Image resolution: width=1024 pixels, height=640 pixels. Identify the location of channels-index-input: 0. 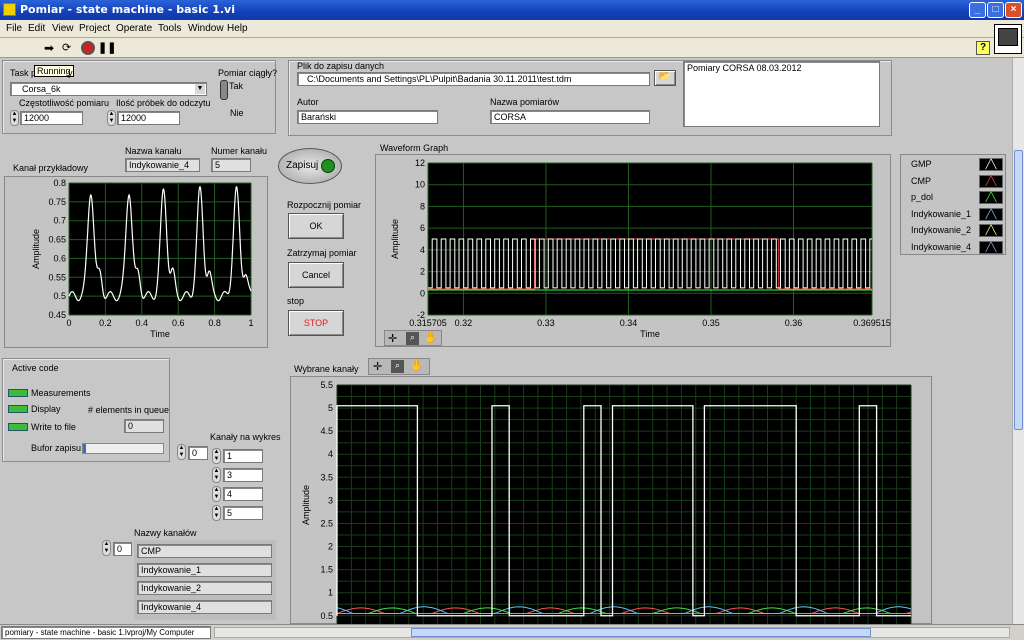
(198, 453).